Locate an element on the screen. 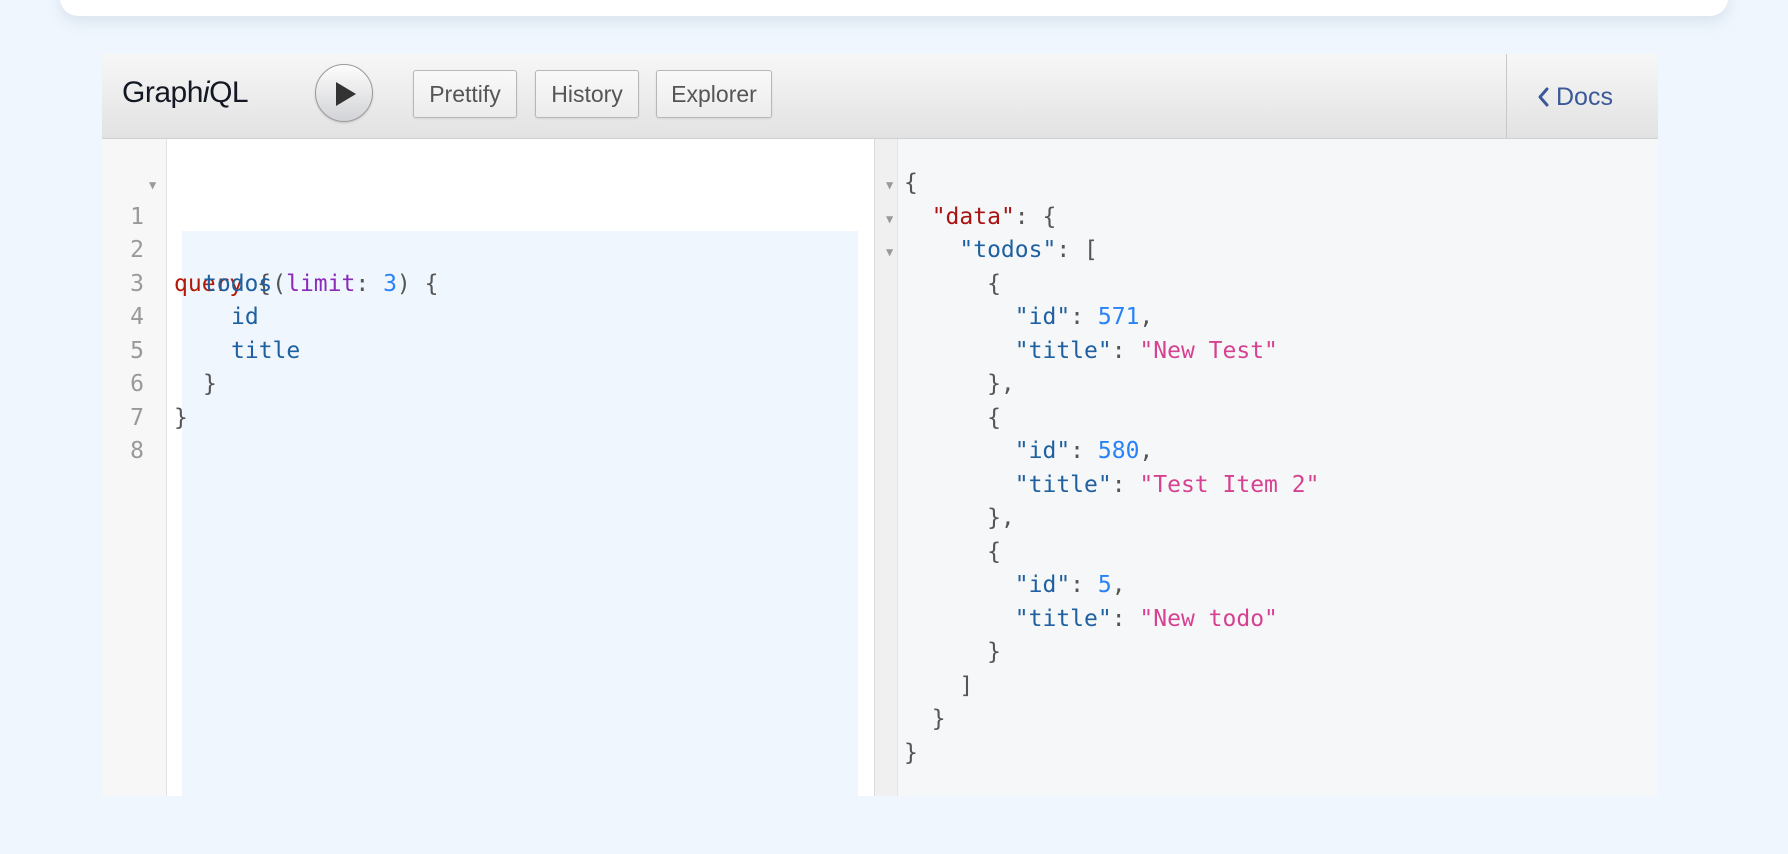 Image resolution: width=1788 pixels, height=854 pixels. explorer-button: Explorer is located at coordinates (714, 94).